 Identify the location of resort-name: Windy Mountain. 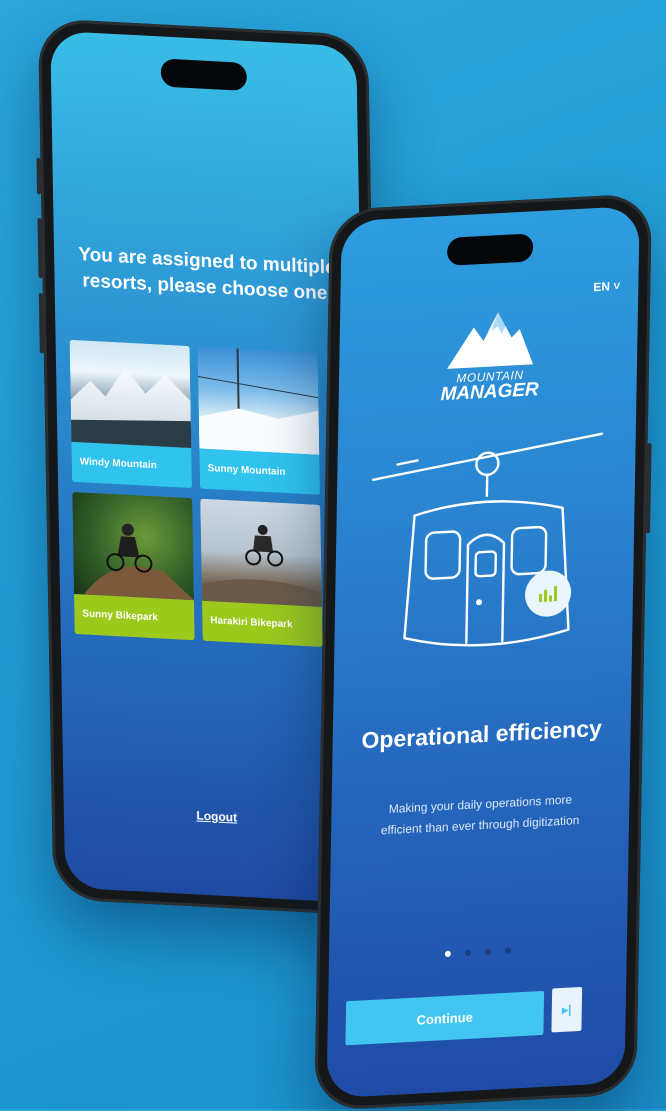
(131, 465).